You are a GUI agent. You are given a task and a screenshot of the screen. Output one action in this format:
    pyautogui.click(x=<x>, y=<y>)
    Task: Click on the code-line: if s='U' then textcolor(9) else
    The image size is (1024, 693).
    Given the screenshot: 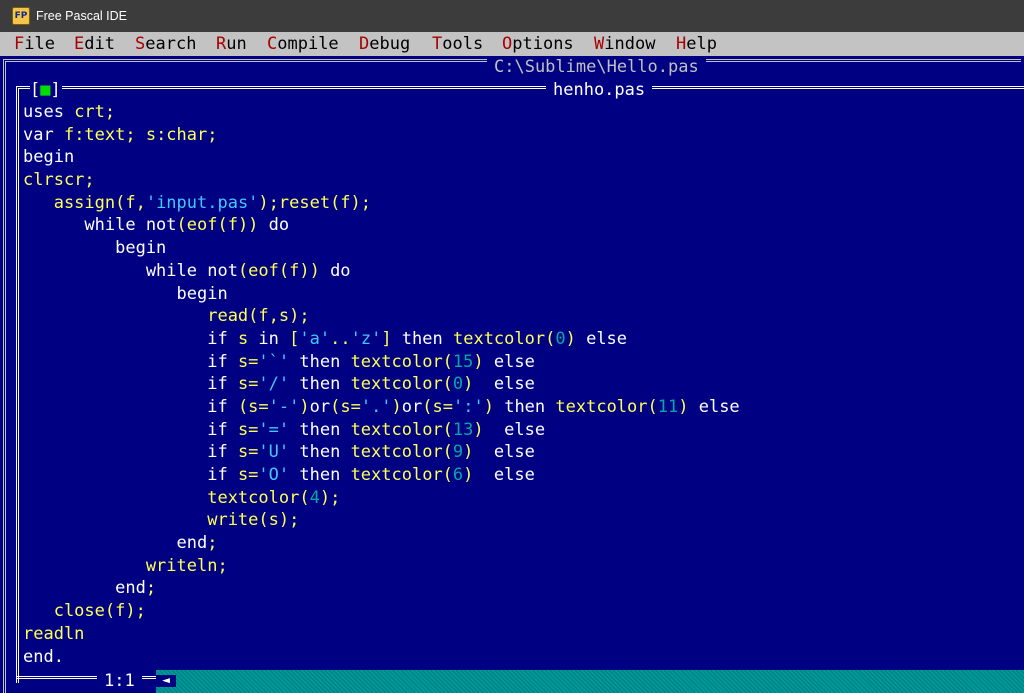 What is the action you would take?
    pyautogui.click(x=520, y=452)
    